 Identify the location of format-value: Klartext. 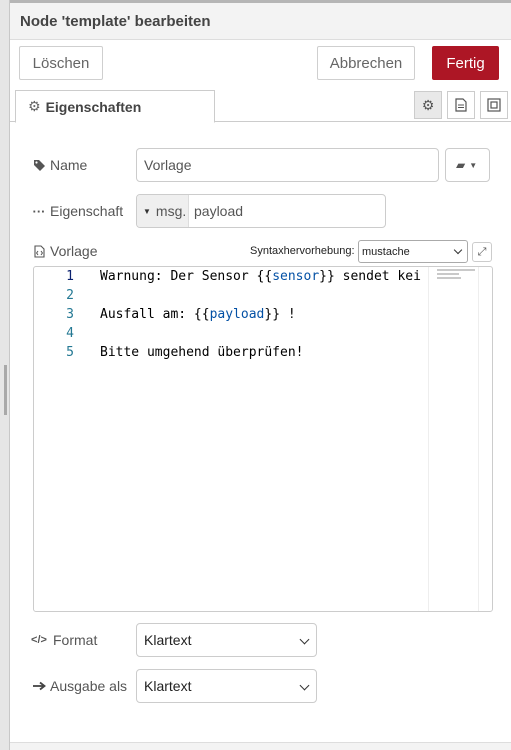
(168, 640).